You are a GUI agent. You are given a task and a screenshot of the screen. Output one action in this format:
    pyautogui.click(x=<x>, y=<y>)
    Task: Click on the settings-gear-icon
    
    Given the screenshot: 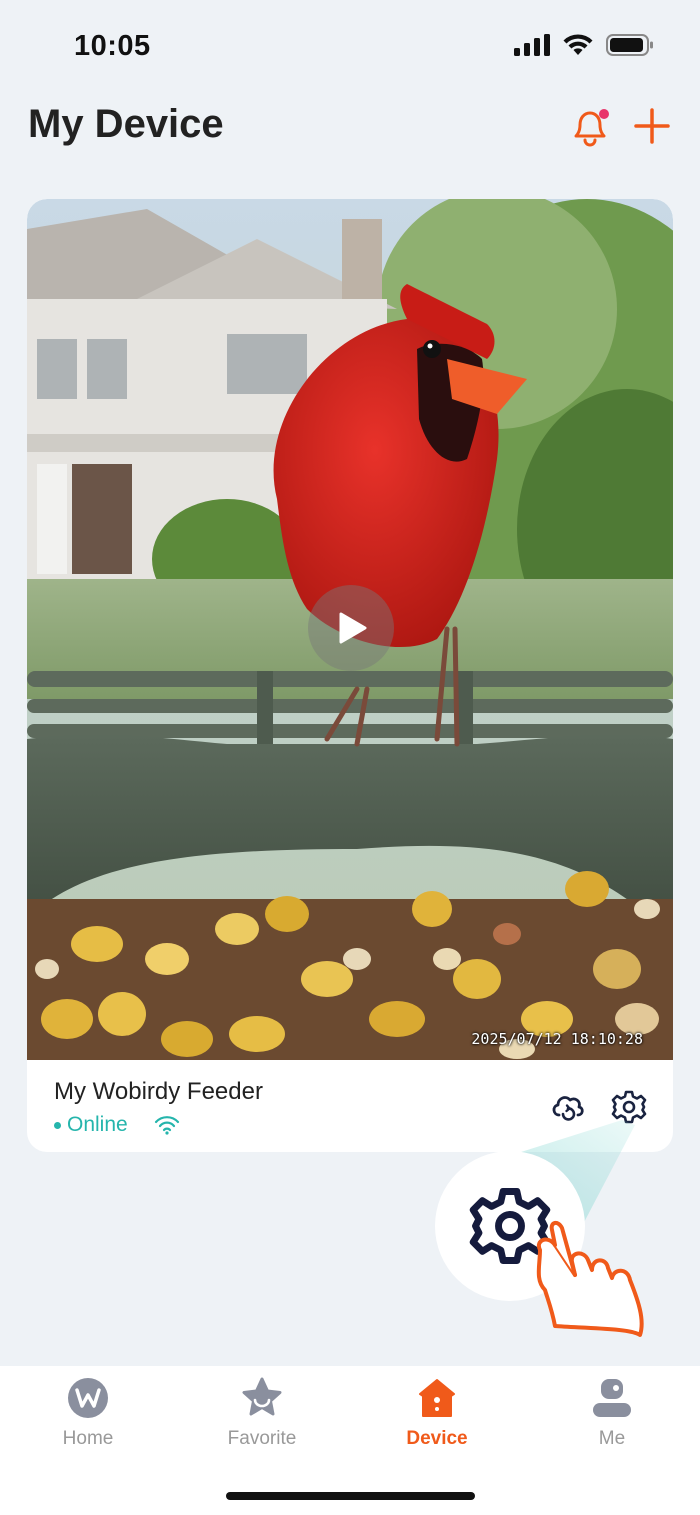 What is the action you would take?
    pyautogui.click(x=629, y=1107)
    